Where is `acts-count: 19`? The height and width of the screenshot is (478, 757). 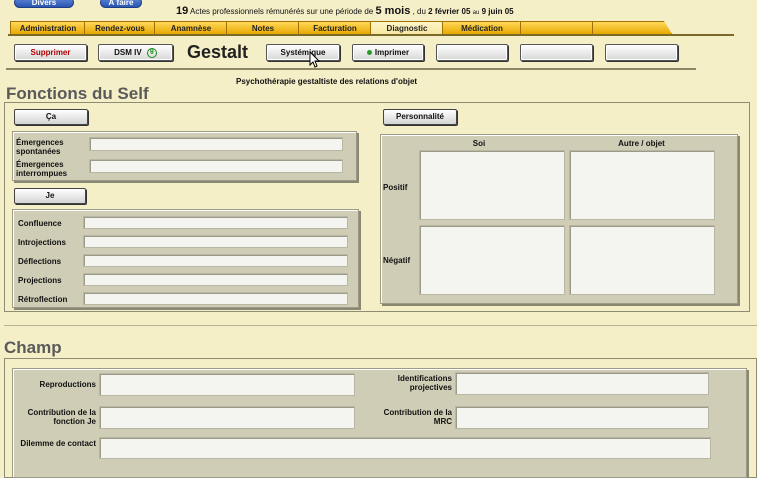
acts-count: 19 is located at coordinates (182, 11).